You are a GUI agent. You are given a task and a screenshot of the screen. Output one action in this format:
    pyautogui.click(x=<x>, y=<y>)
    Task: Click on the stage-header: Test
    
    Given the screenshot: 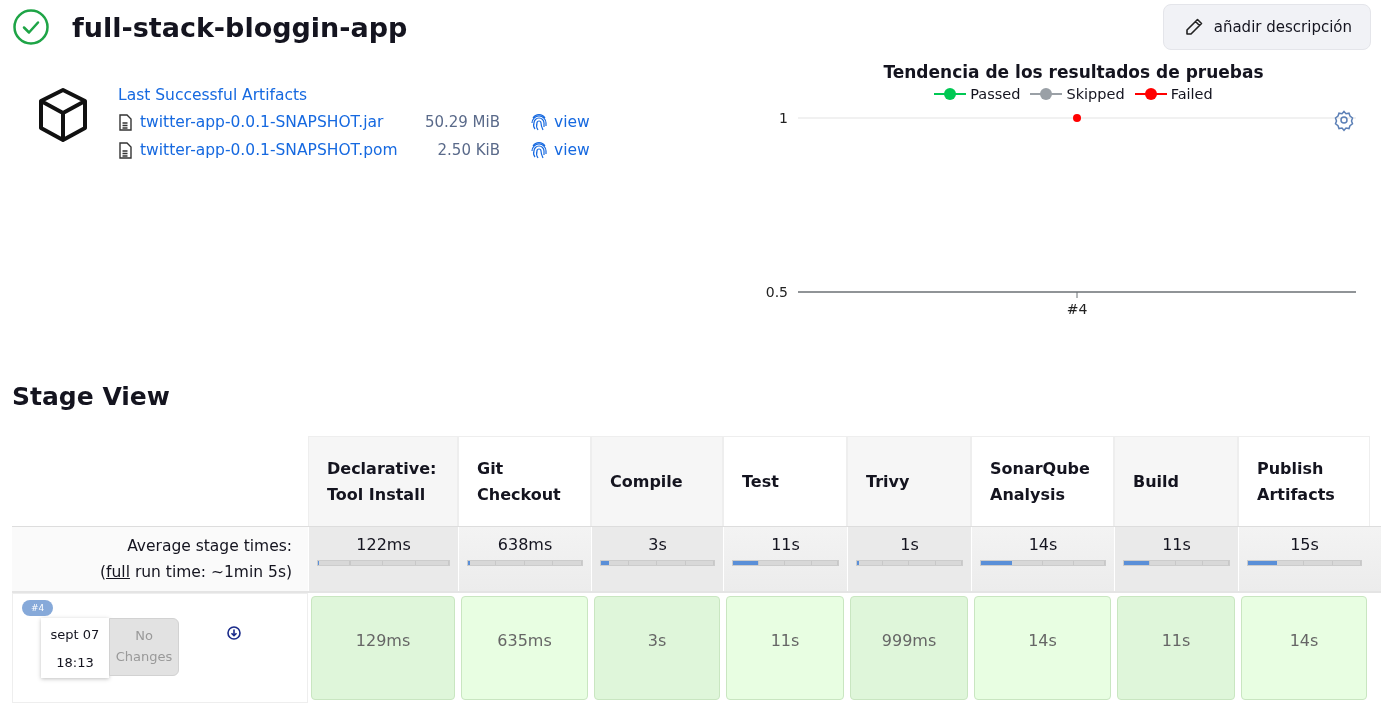 What is the action you would take?
    pyautogui.click(x=785, y=481)
    